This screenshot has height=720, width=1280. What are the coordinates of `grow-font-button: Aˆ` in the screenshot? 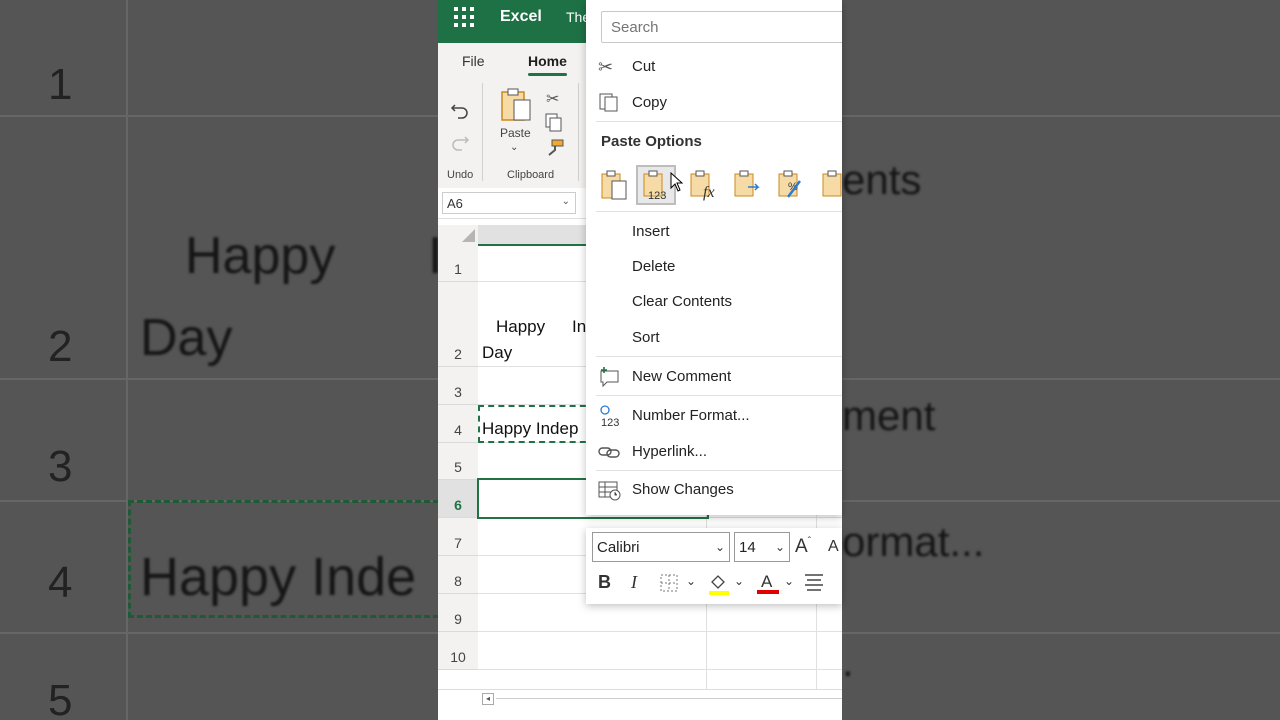 It's located at (803, 547).